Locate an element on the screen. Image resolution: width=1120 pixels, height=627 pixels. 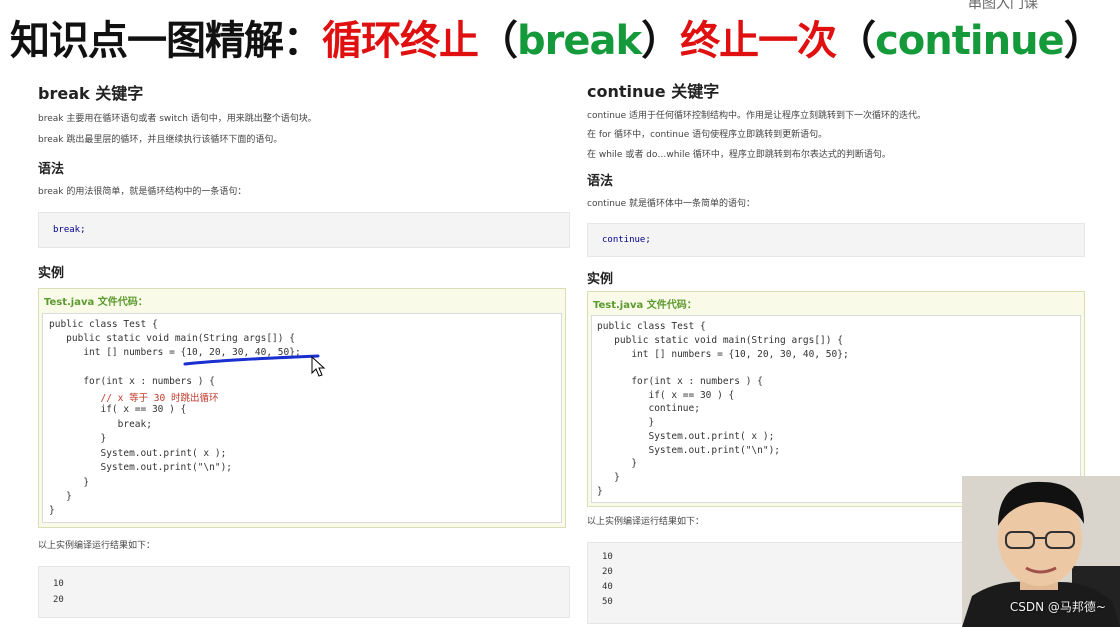
continue-syntax-code: continue; is located at coordinates (626, 240).